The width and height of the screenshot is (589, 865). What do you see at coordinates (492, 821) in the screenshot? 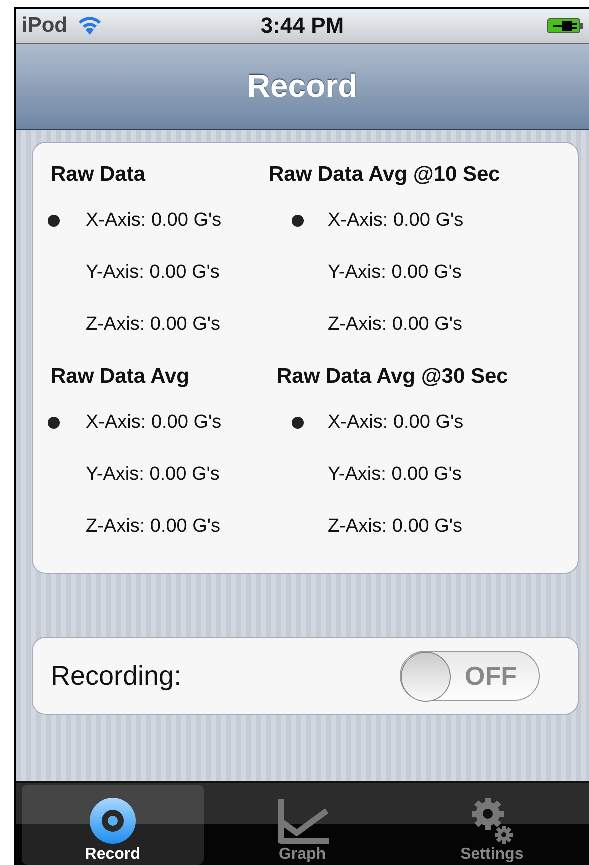
I see `gears-icon` at bounding box center [492, 821].